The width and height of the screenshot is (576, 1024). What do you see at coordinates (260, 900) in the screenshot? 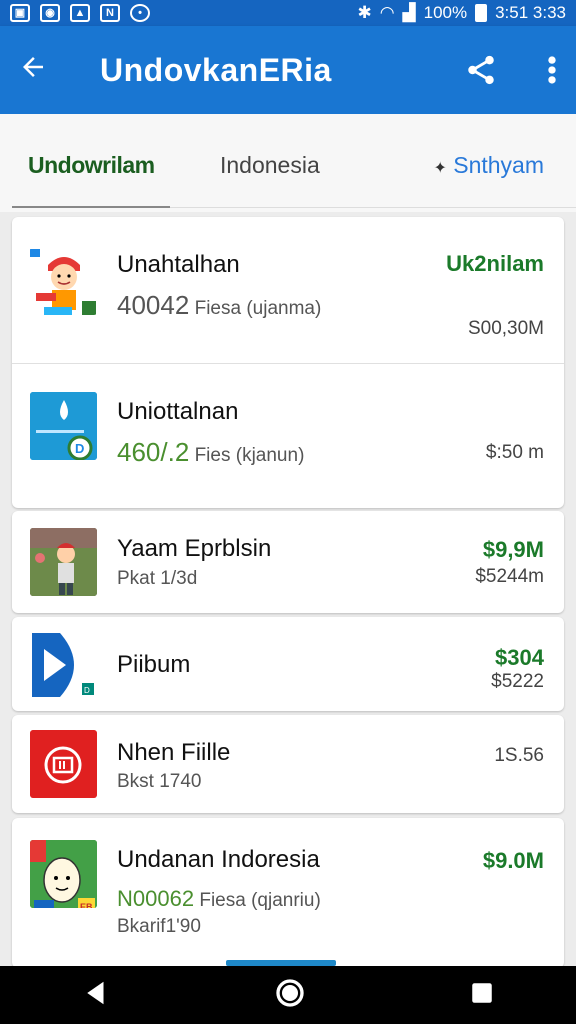
I see `item-sub: Fiesa (qjanriu)` at bounding box center [260, 900].